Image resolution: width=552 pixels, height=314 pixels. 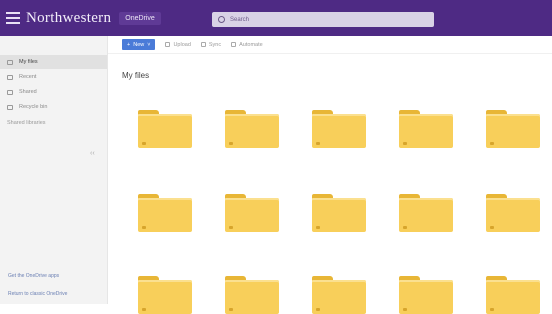 What do you see at coordinates (168, 44) in the screenshot?
I see `upload-icon` at bounding box center [168, 44].